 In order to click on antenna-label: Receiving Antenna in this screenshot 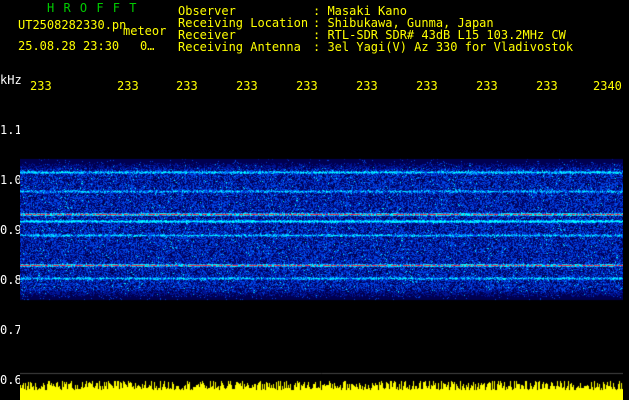, I will do `click(239, 47)`.